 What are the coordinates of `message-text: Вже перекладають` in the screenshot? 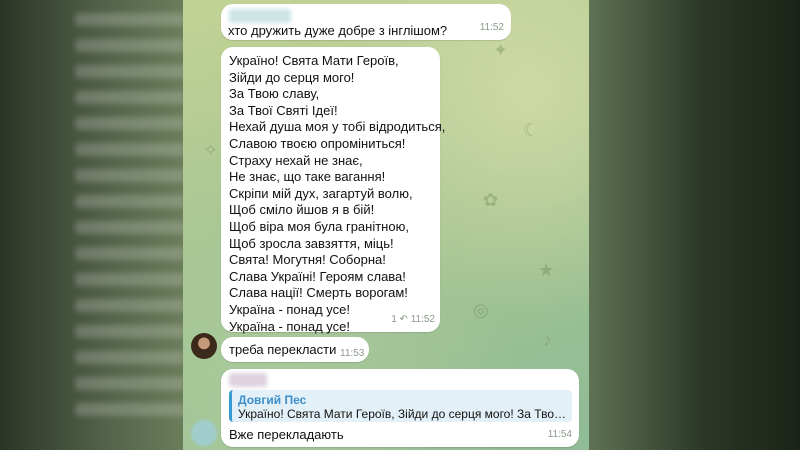 It's located at (286, 434).